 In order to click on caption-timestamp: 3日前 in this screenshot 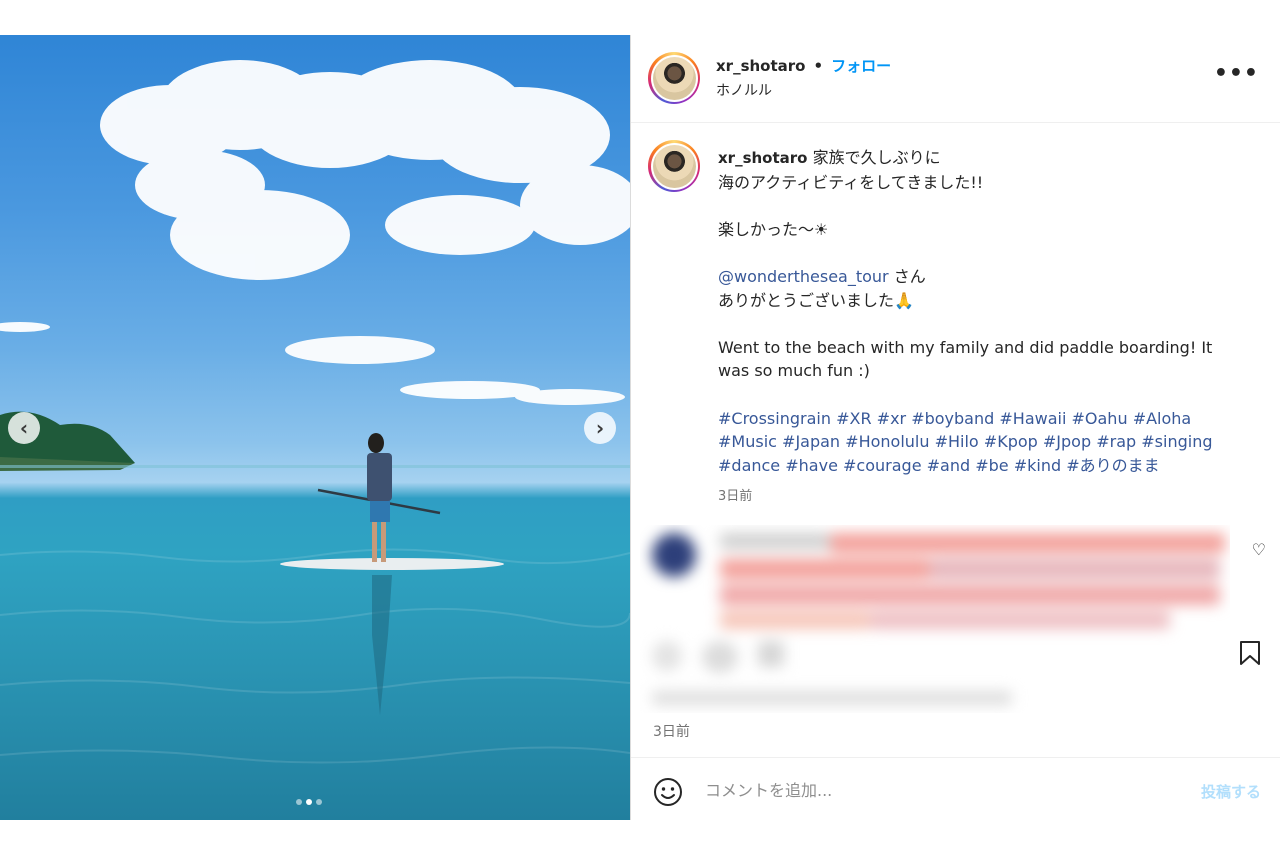, I will do `click(735, 497)`.